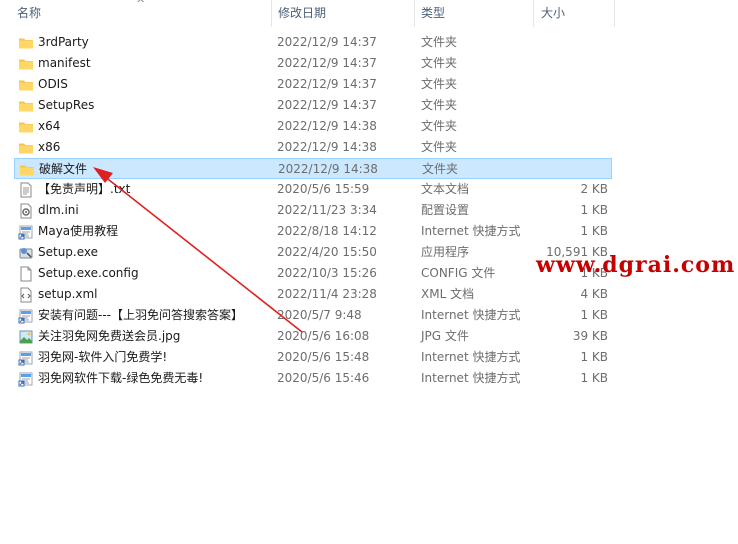 Image resolution: width=738 pixels, height=544 pixels. I want to click on annotation-arrow-shaft, so click(203, 254).